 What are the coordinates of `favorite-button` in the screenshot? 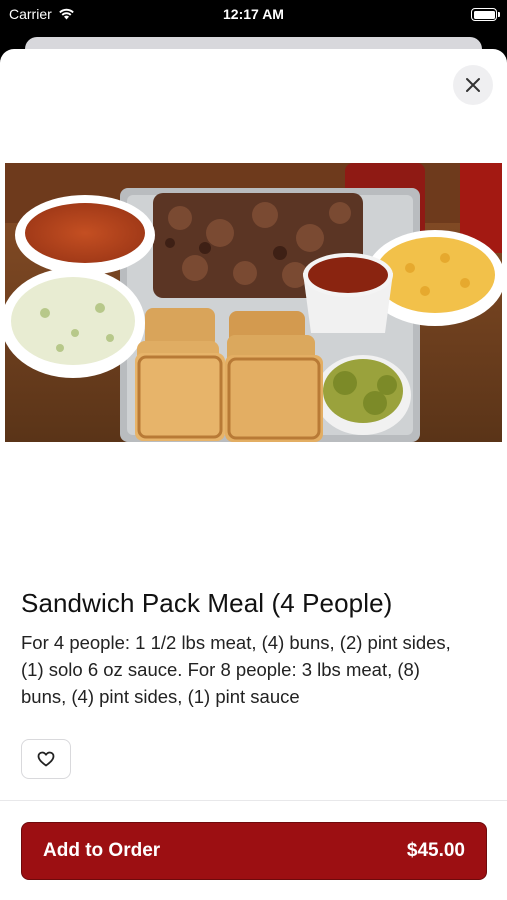 It's located at (46, 759).